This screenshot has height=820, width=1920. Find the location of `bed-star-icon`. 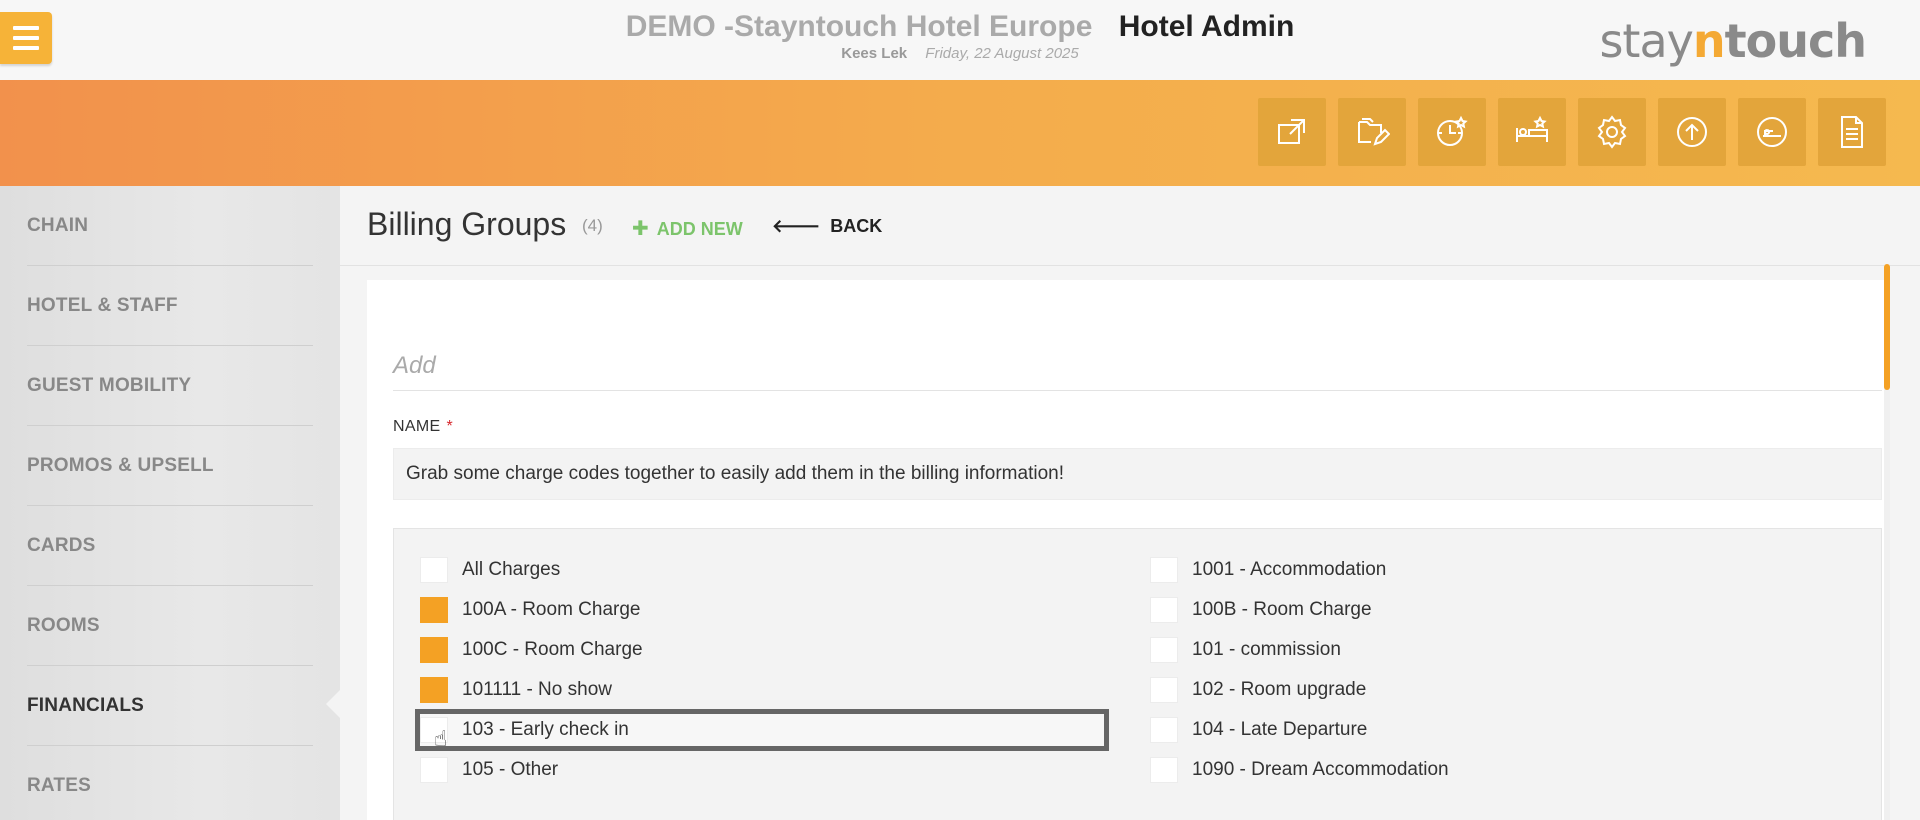

bed-star-icon is located at coordinates (1532, 128).